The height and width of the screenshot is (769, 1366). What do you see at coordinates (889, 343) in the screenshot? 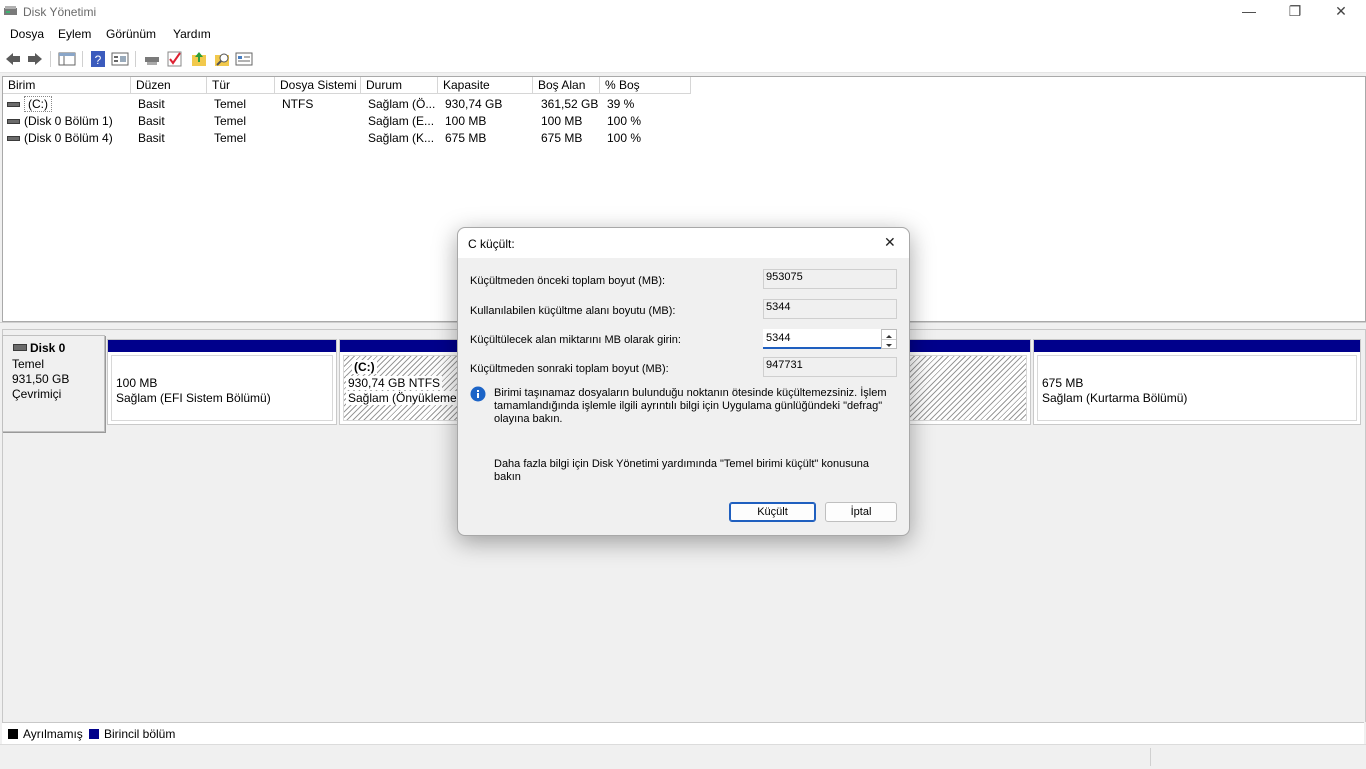
I see `spin-down-button` at bounding box center [889, 343].